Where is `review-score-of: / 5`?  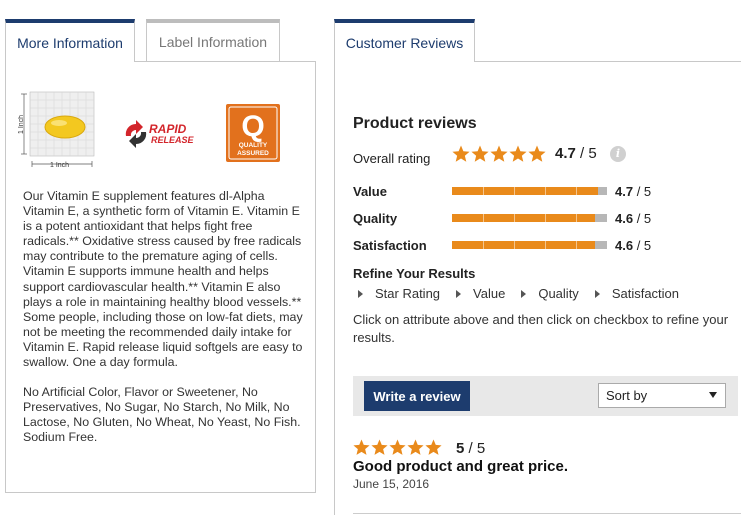
review-score-of: / 5 is located at coordinates (477, 448).